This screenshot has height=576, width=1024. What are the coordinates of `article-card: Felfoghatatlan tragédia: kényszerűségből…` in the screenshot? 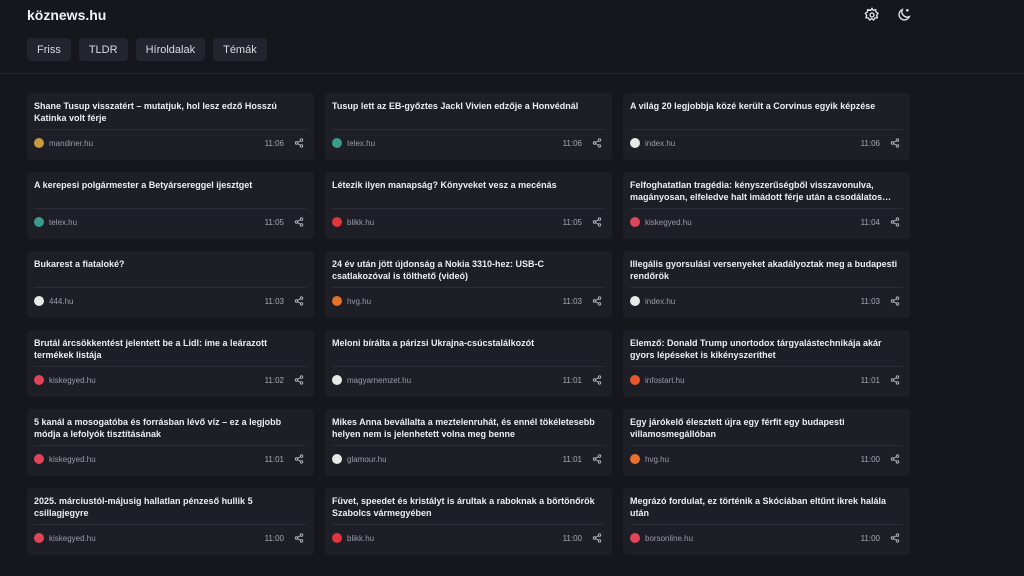 It's located at (766, 205).